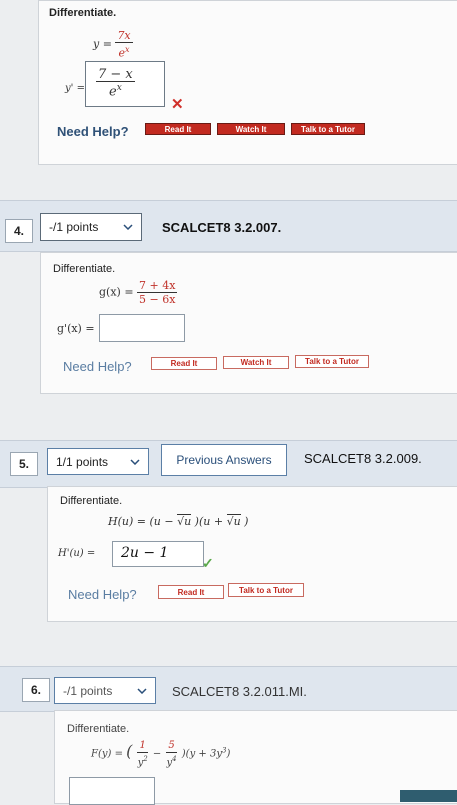 This screenshot has height=805, width=457. I want to click on q4-equation: g(x) = 7 + 4x 5 − 6x, so click(138, 292).